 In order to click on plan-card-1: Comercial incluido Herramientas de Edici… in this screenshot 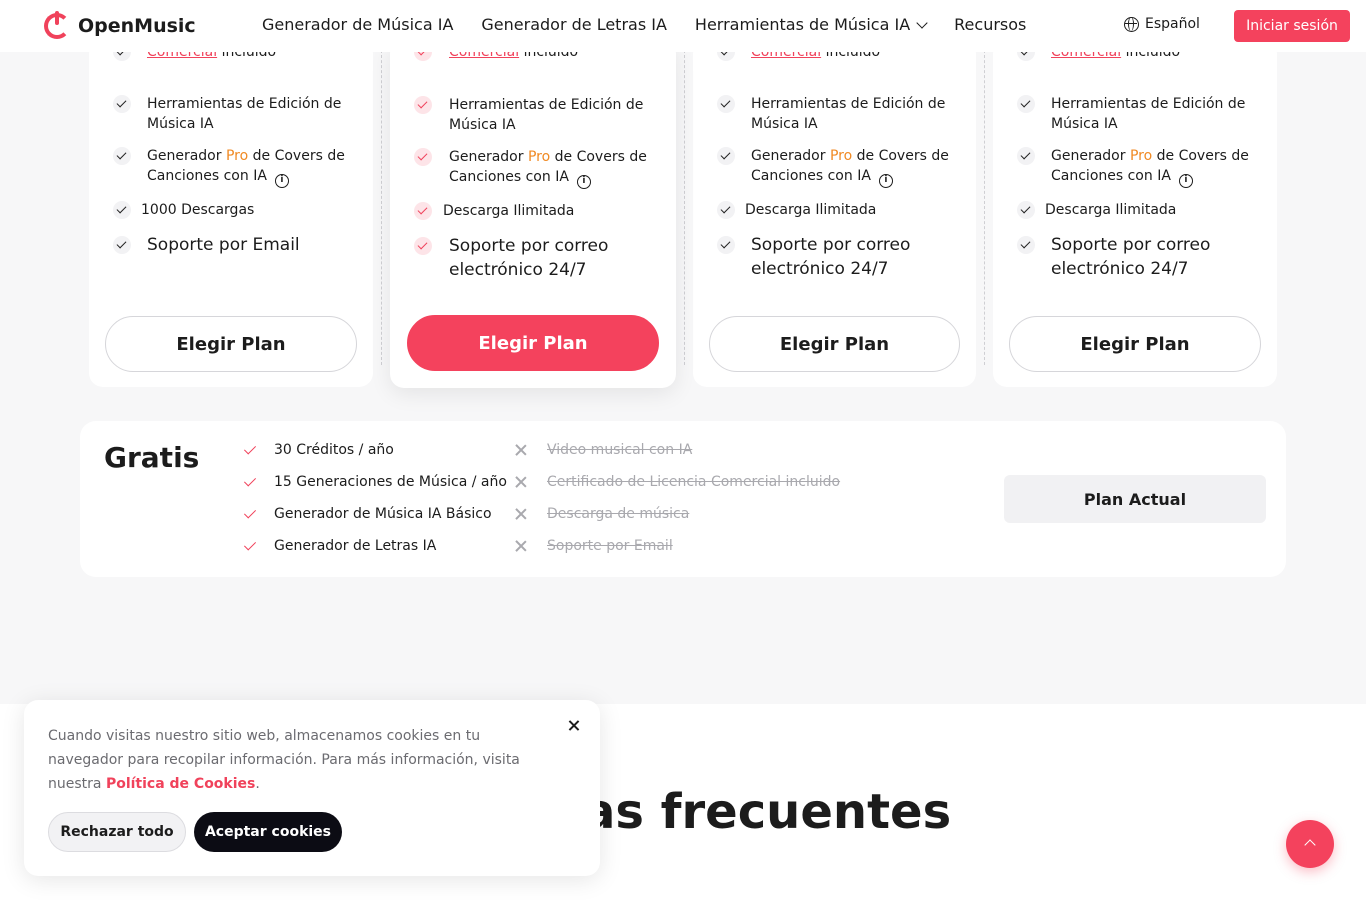, I will do `click(231, 213)`.